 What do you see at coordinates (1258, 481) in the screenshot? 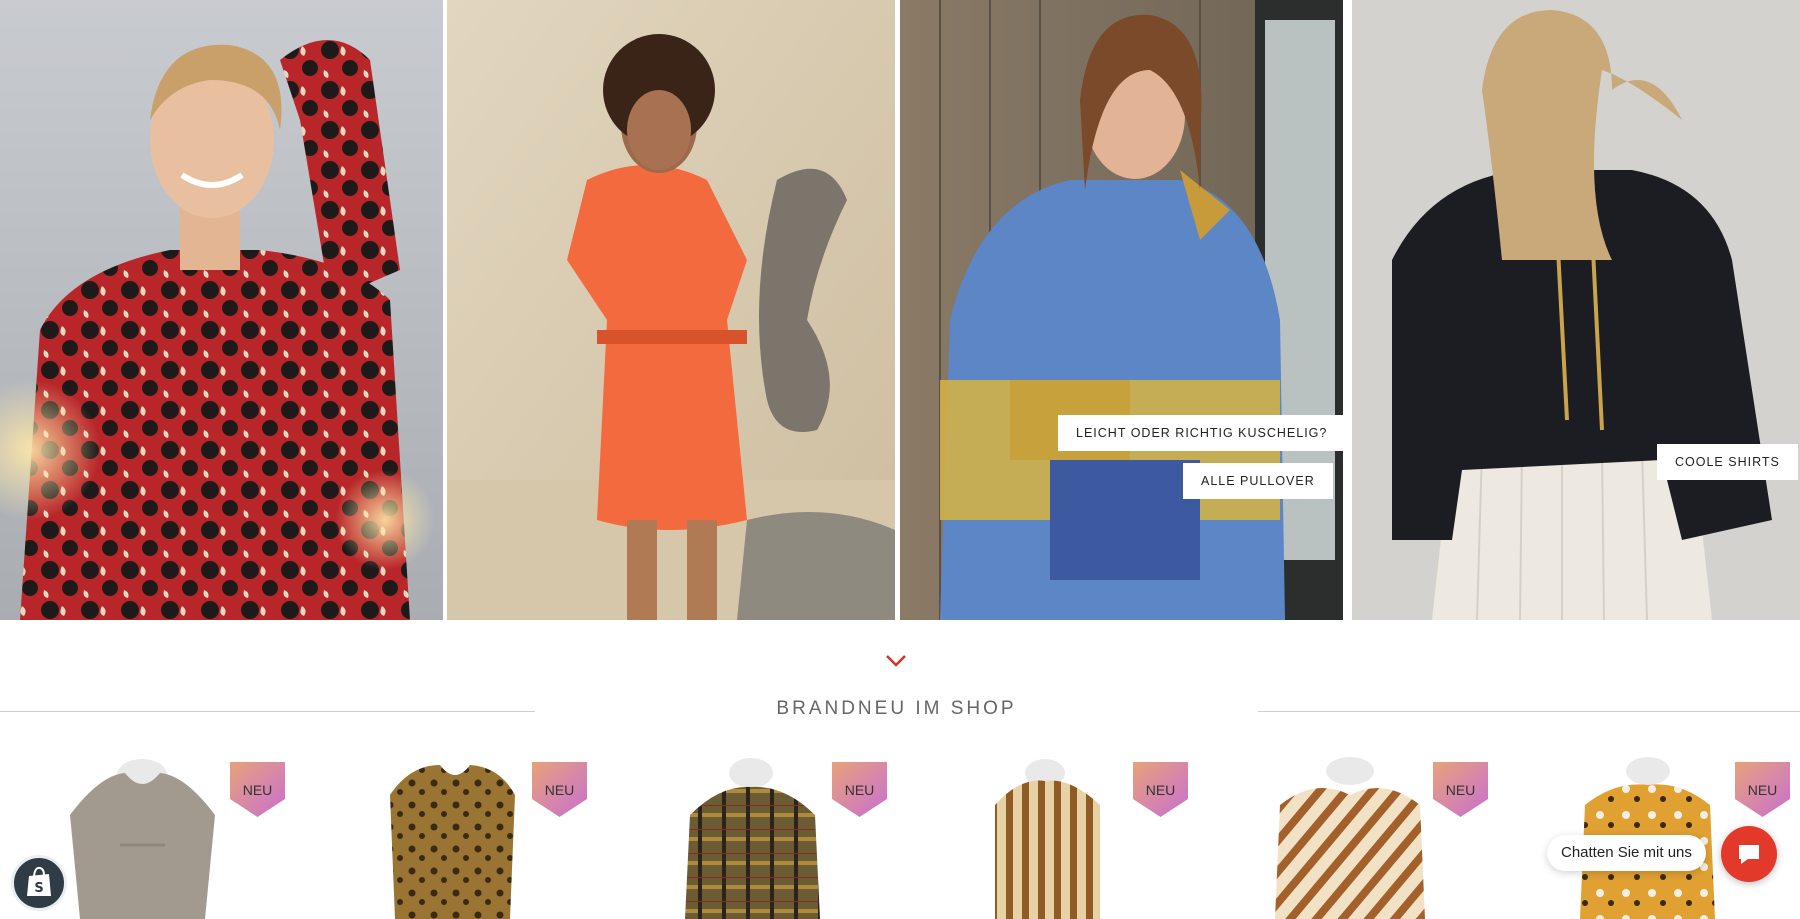
I see `alle-pullover-button: ALLE PULLOVER` at bounding box center [1258, 481].